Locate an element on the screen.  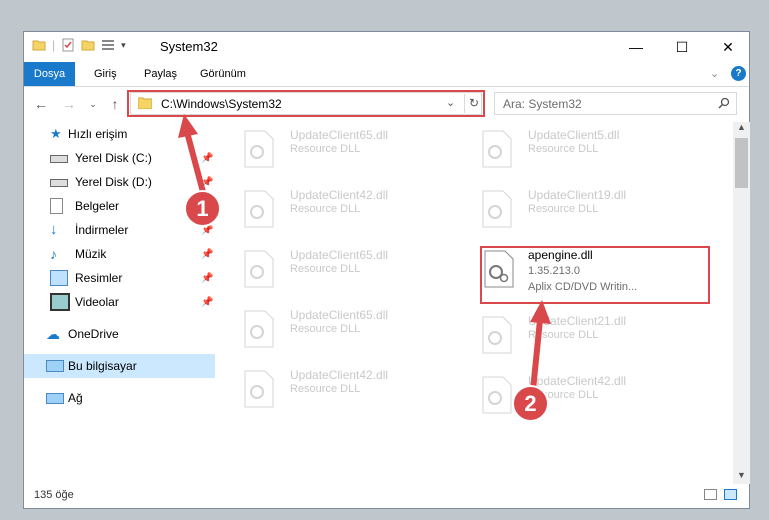
sidebar-item-local-disk-c: Yerel Disk (C:) 📌 is located at coordinates (119, 158).